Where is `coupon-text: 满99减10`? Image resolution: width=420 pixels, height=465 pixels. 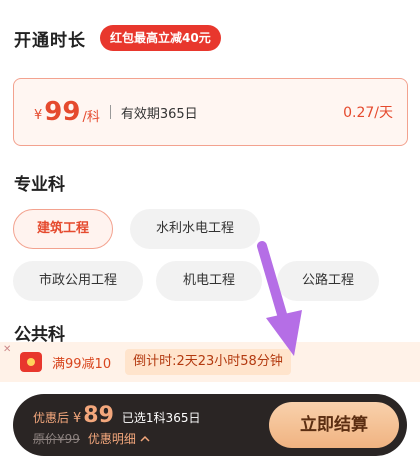 coupon-text: 满99减10 is located at coordinates (82, 364).